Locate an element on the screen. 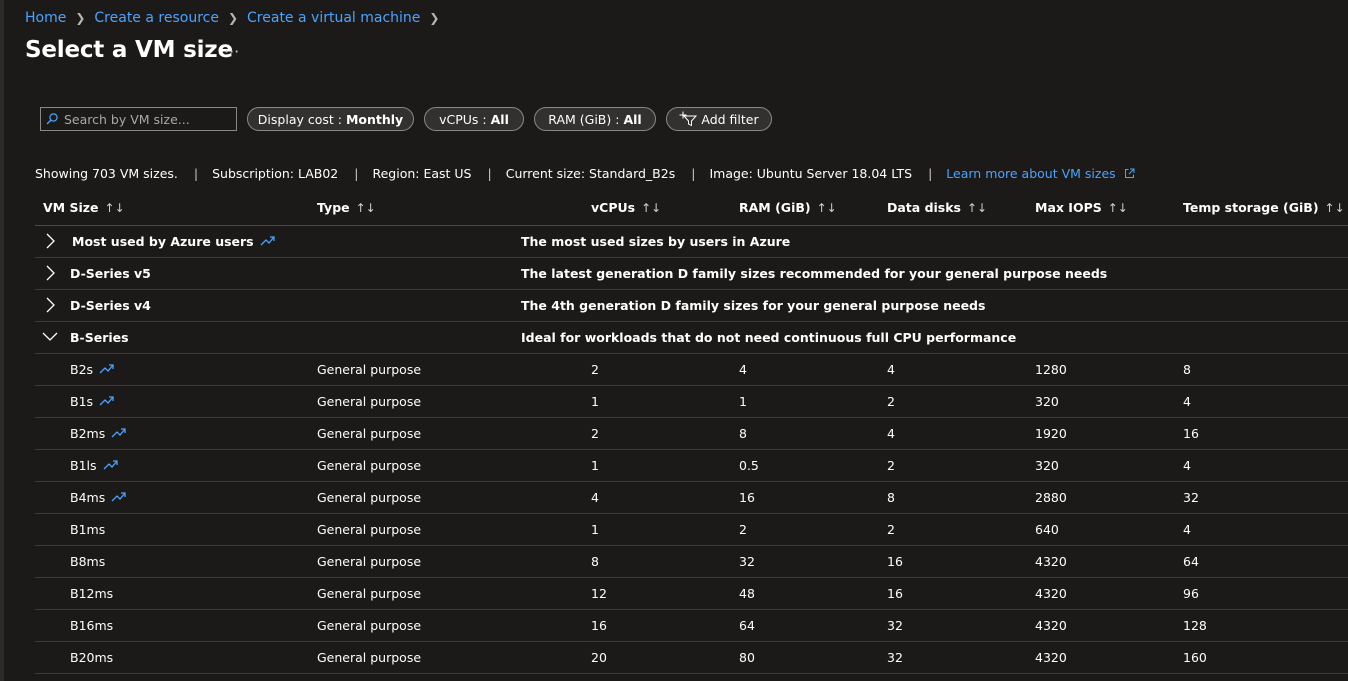 The image size is (1348, 681). search-input is located at coordinates (149, 119).